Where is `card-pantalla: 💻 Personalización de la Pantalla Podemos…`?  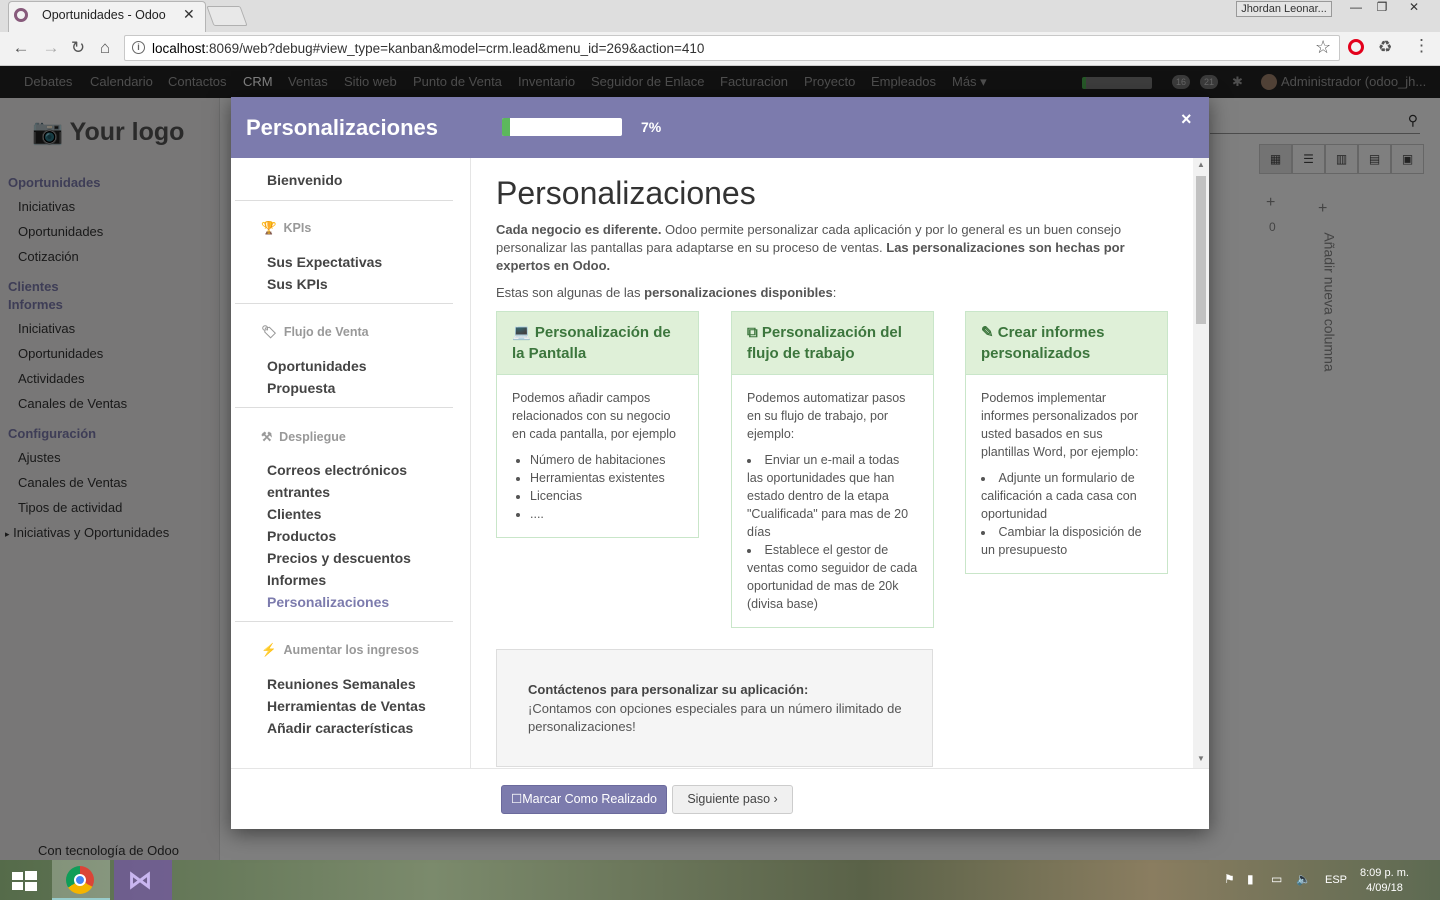 card-pantalla: 💻 Personalización de la Pantalla Podemos… is located at coordinates (597, 424).